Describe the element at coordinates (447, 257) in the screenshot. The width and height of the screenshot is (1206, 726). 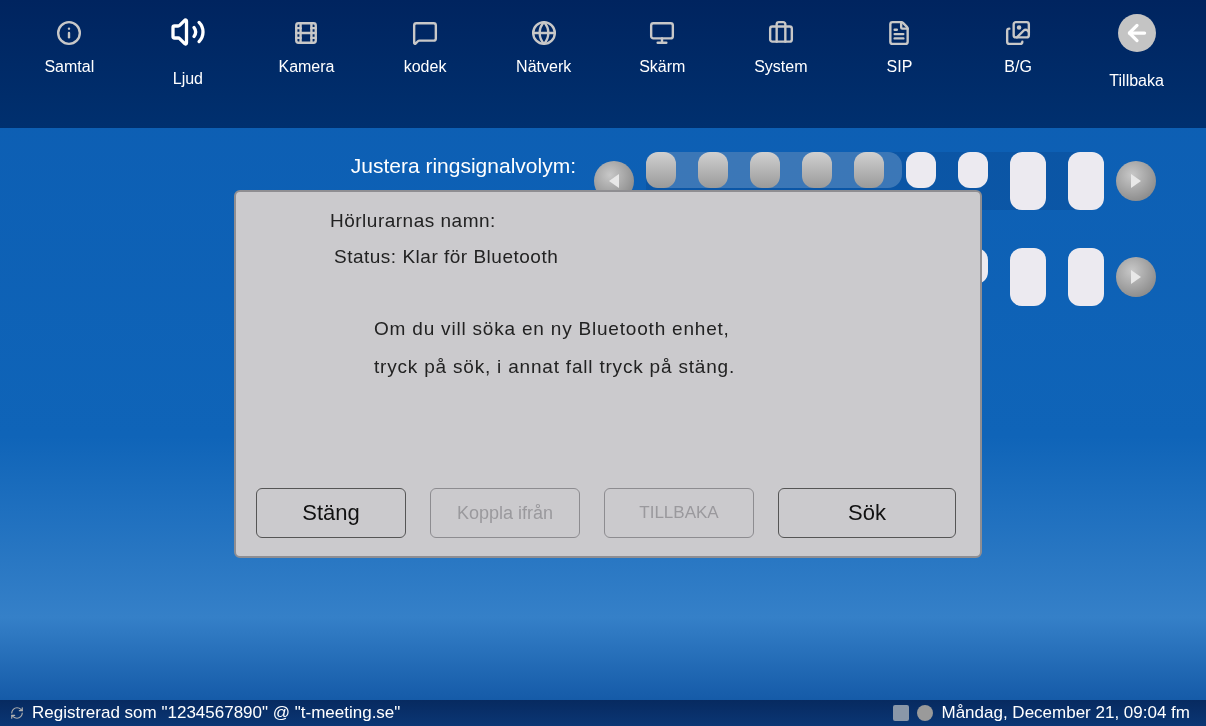
I see `status-text: Status: Klar för Bluetooth` at that location.